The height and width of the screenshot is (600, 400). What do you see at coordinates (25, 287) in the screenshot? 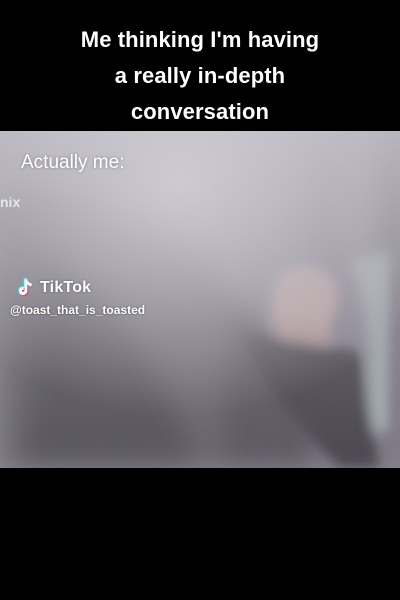
I see `tiktok-note-icon` at bounding box center [25, 287].